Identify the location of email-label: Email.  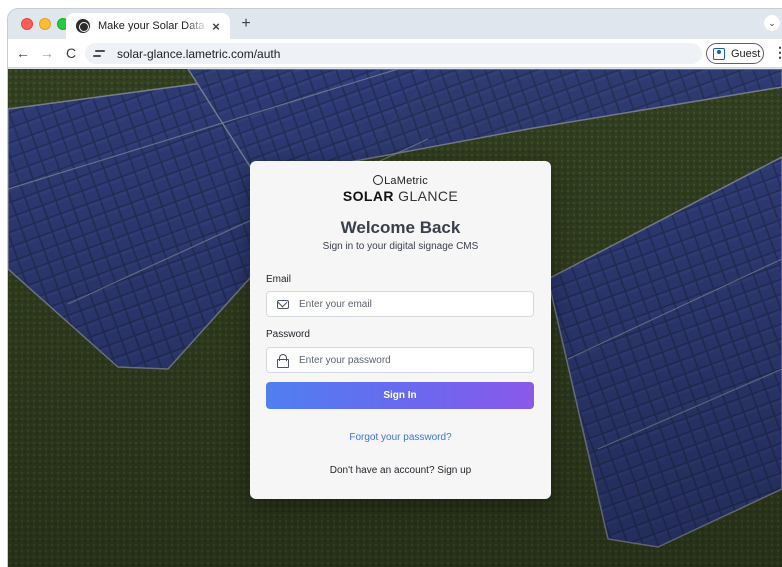
(279, 279).